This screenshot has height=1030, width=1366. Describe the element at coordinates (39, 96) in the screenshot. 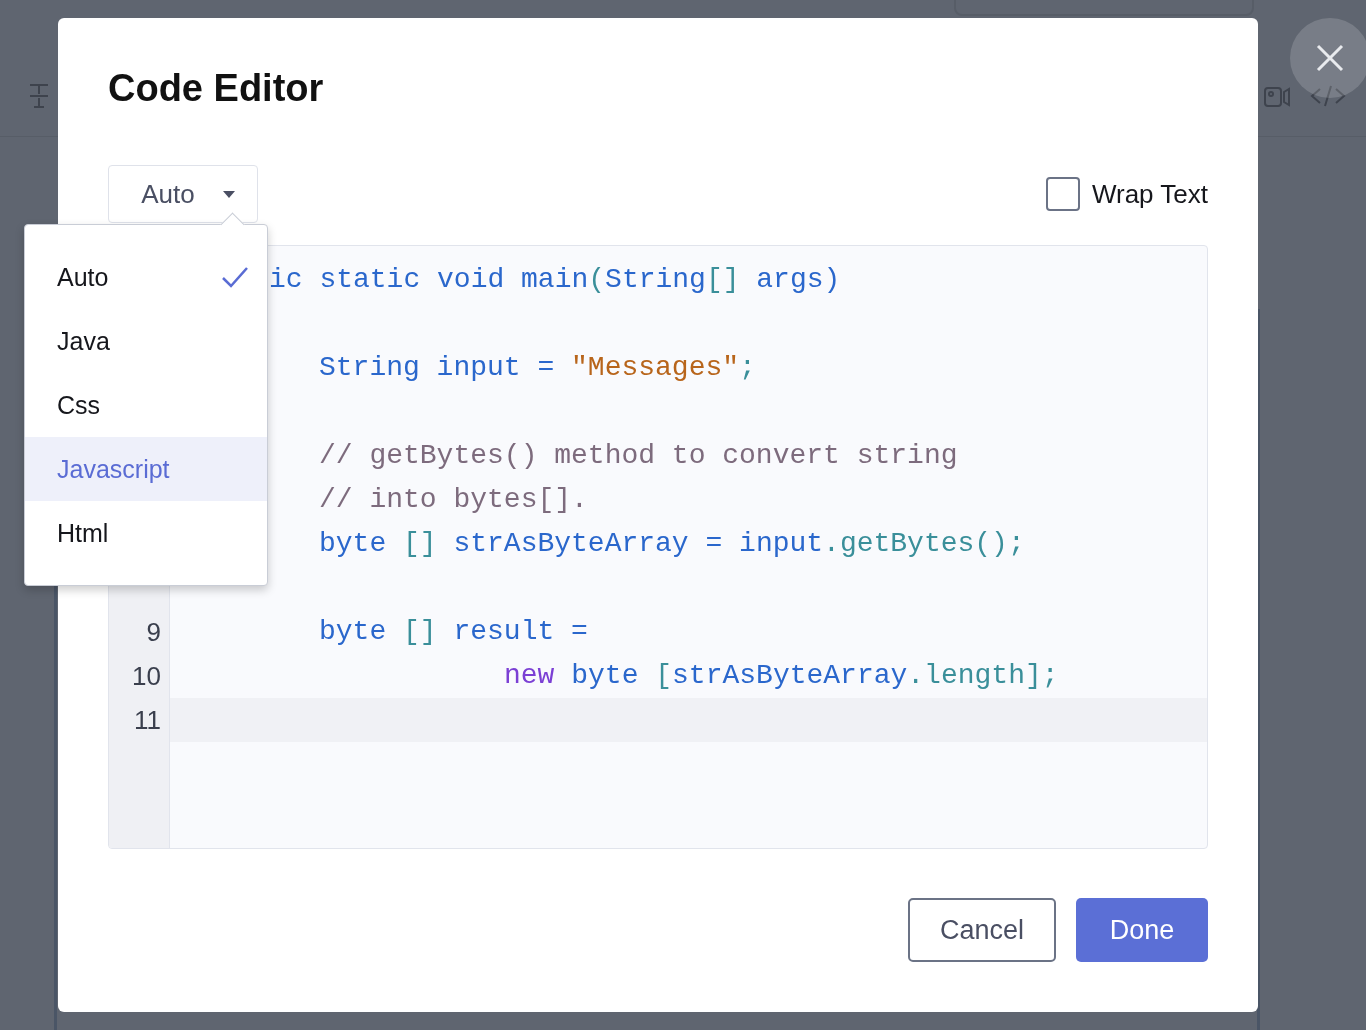

I see `text-height-icon` at that location.